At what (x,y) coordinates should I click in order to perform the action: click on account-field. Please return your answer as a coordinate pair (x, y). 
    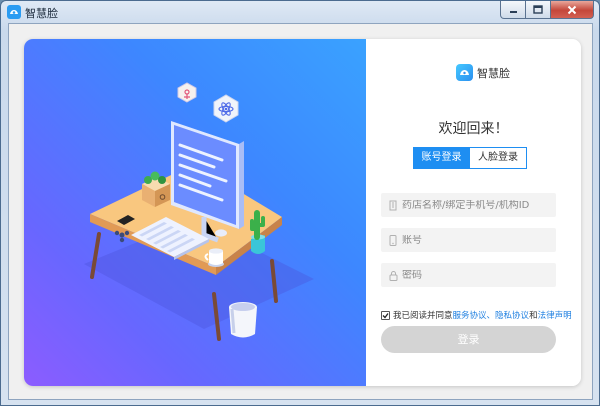
    Looking at the image, I should click on (468, 240).